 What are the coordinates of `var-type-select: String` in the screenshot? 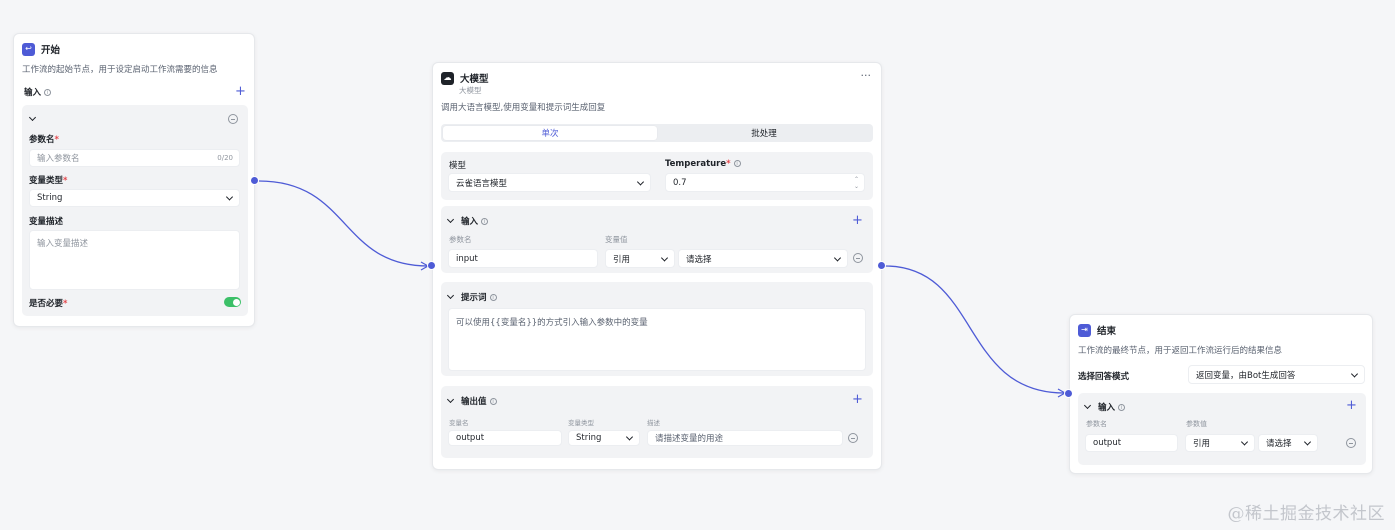 It's located at (134, 198).